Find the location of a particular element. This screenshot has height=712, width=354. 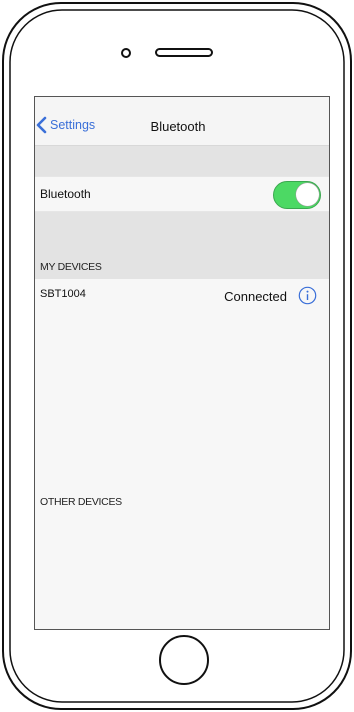

navigation-bar: Settings Bluetooth is located at coordinates (182, 121).